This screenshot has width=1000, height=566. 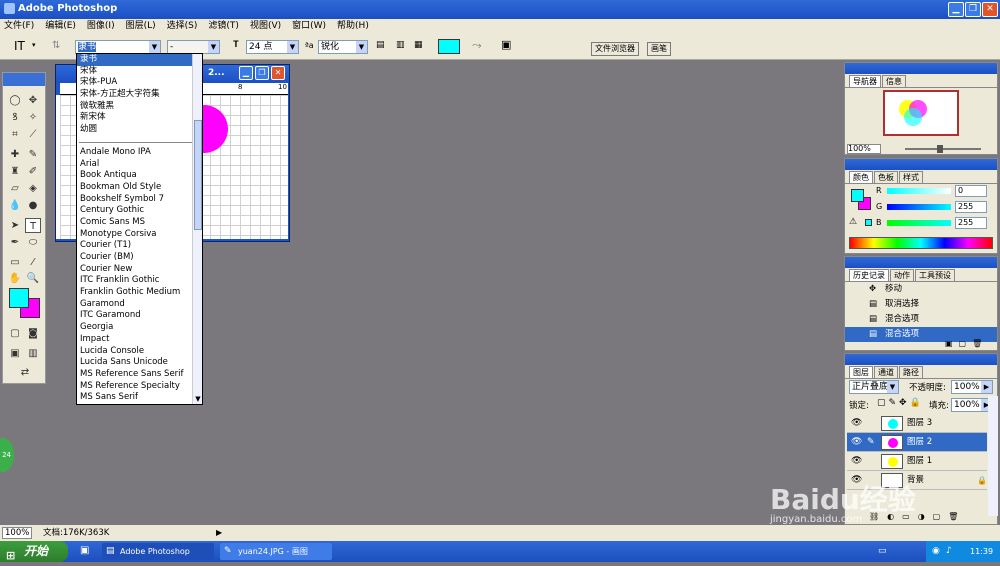 What do you see at coordinates (60, 26) in the screenshot?
I see `menu-edit: 编辑(E)` at bounding box center [60, 26].